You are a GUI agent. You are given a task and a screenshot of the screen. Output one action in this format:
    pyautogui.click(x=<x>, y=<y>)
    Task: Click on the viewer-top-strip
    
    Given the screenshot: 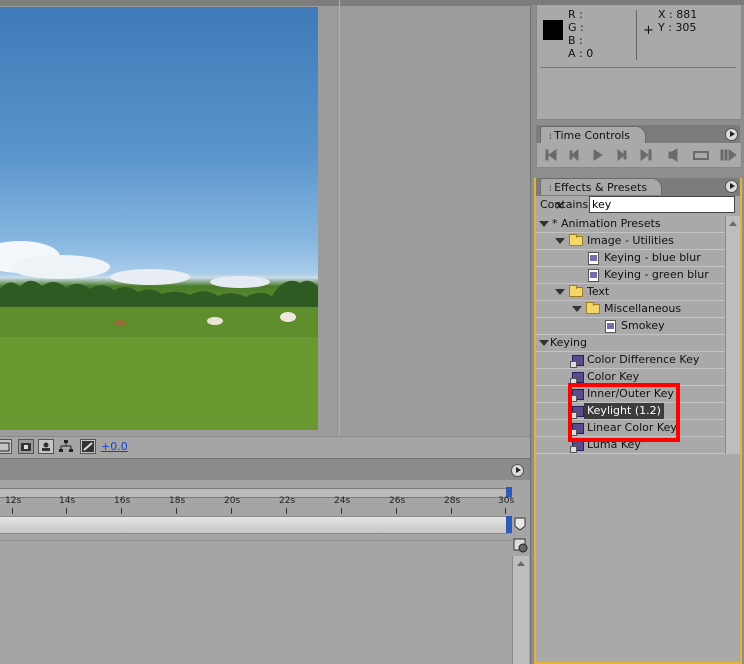 What is the action you would take?
    pyautogui.click(x=265, y=3)
    